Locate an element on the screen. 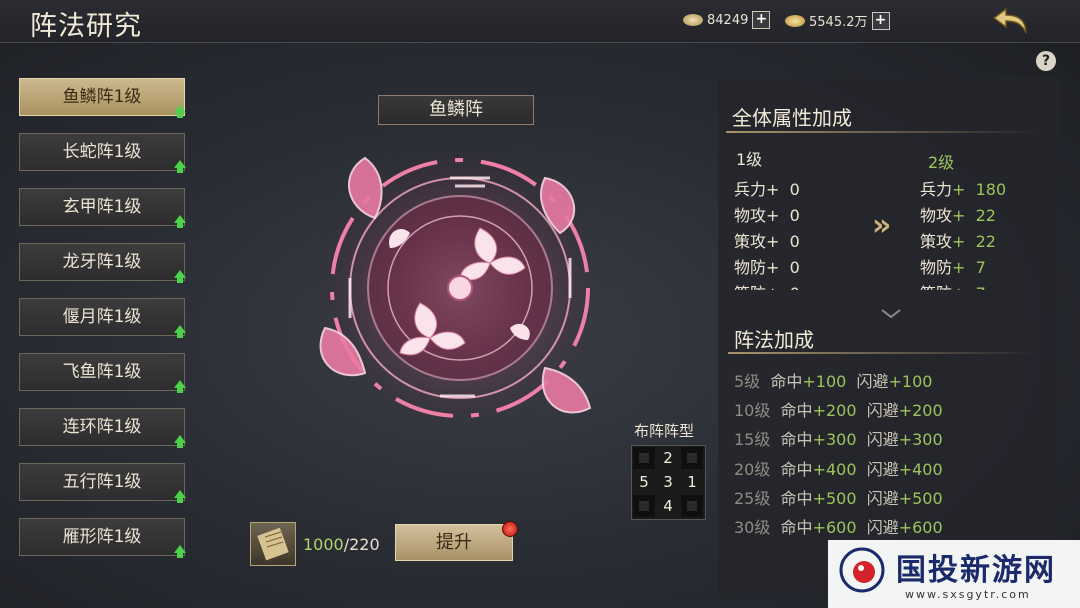  layout-slot: 2 is located at coordinates (668, 458).